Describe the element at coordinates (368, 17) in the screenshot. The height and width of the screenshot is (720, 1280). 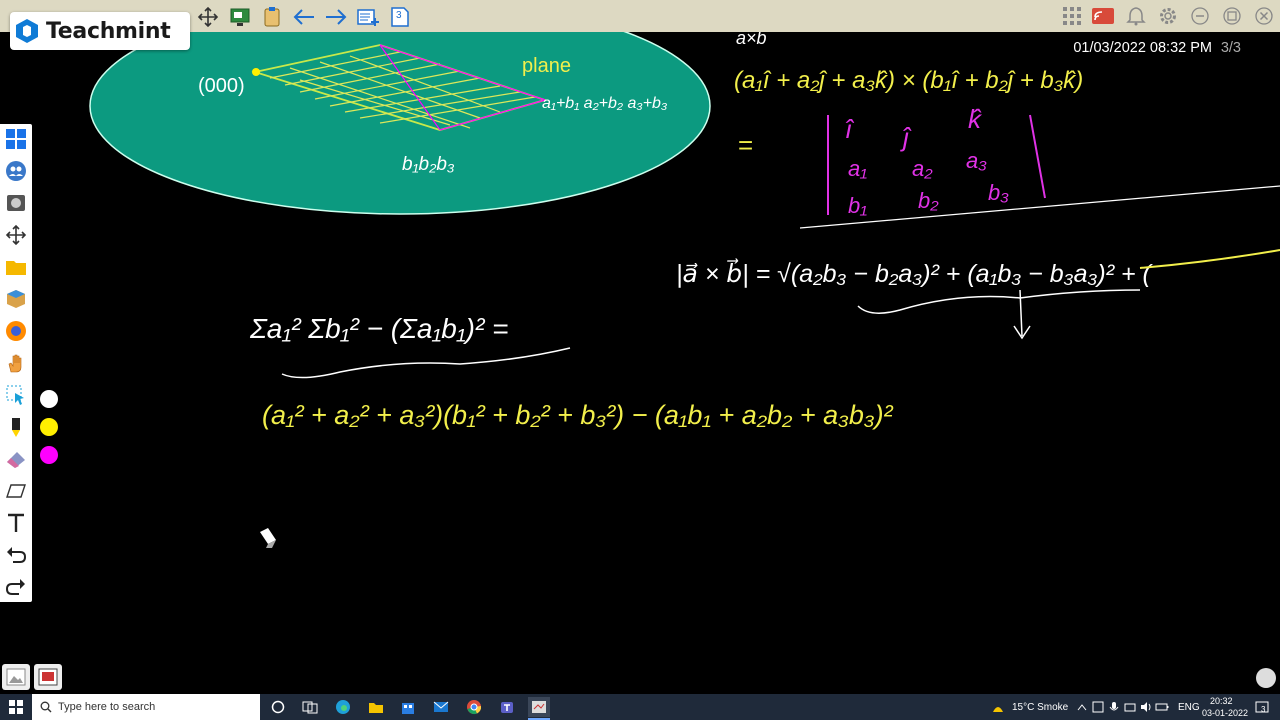
I see `add-page-icon` at that location.